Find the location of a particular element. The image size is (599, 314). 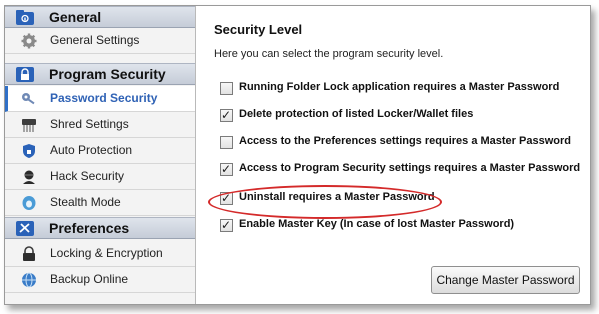

sidebar-item-backup-online: Backup Online is located at coordinates (100, 280).